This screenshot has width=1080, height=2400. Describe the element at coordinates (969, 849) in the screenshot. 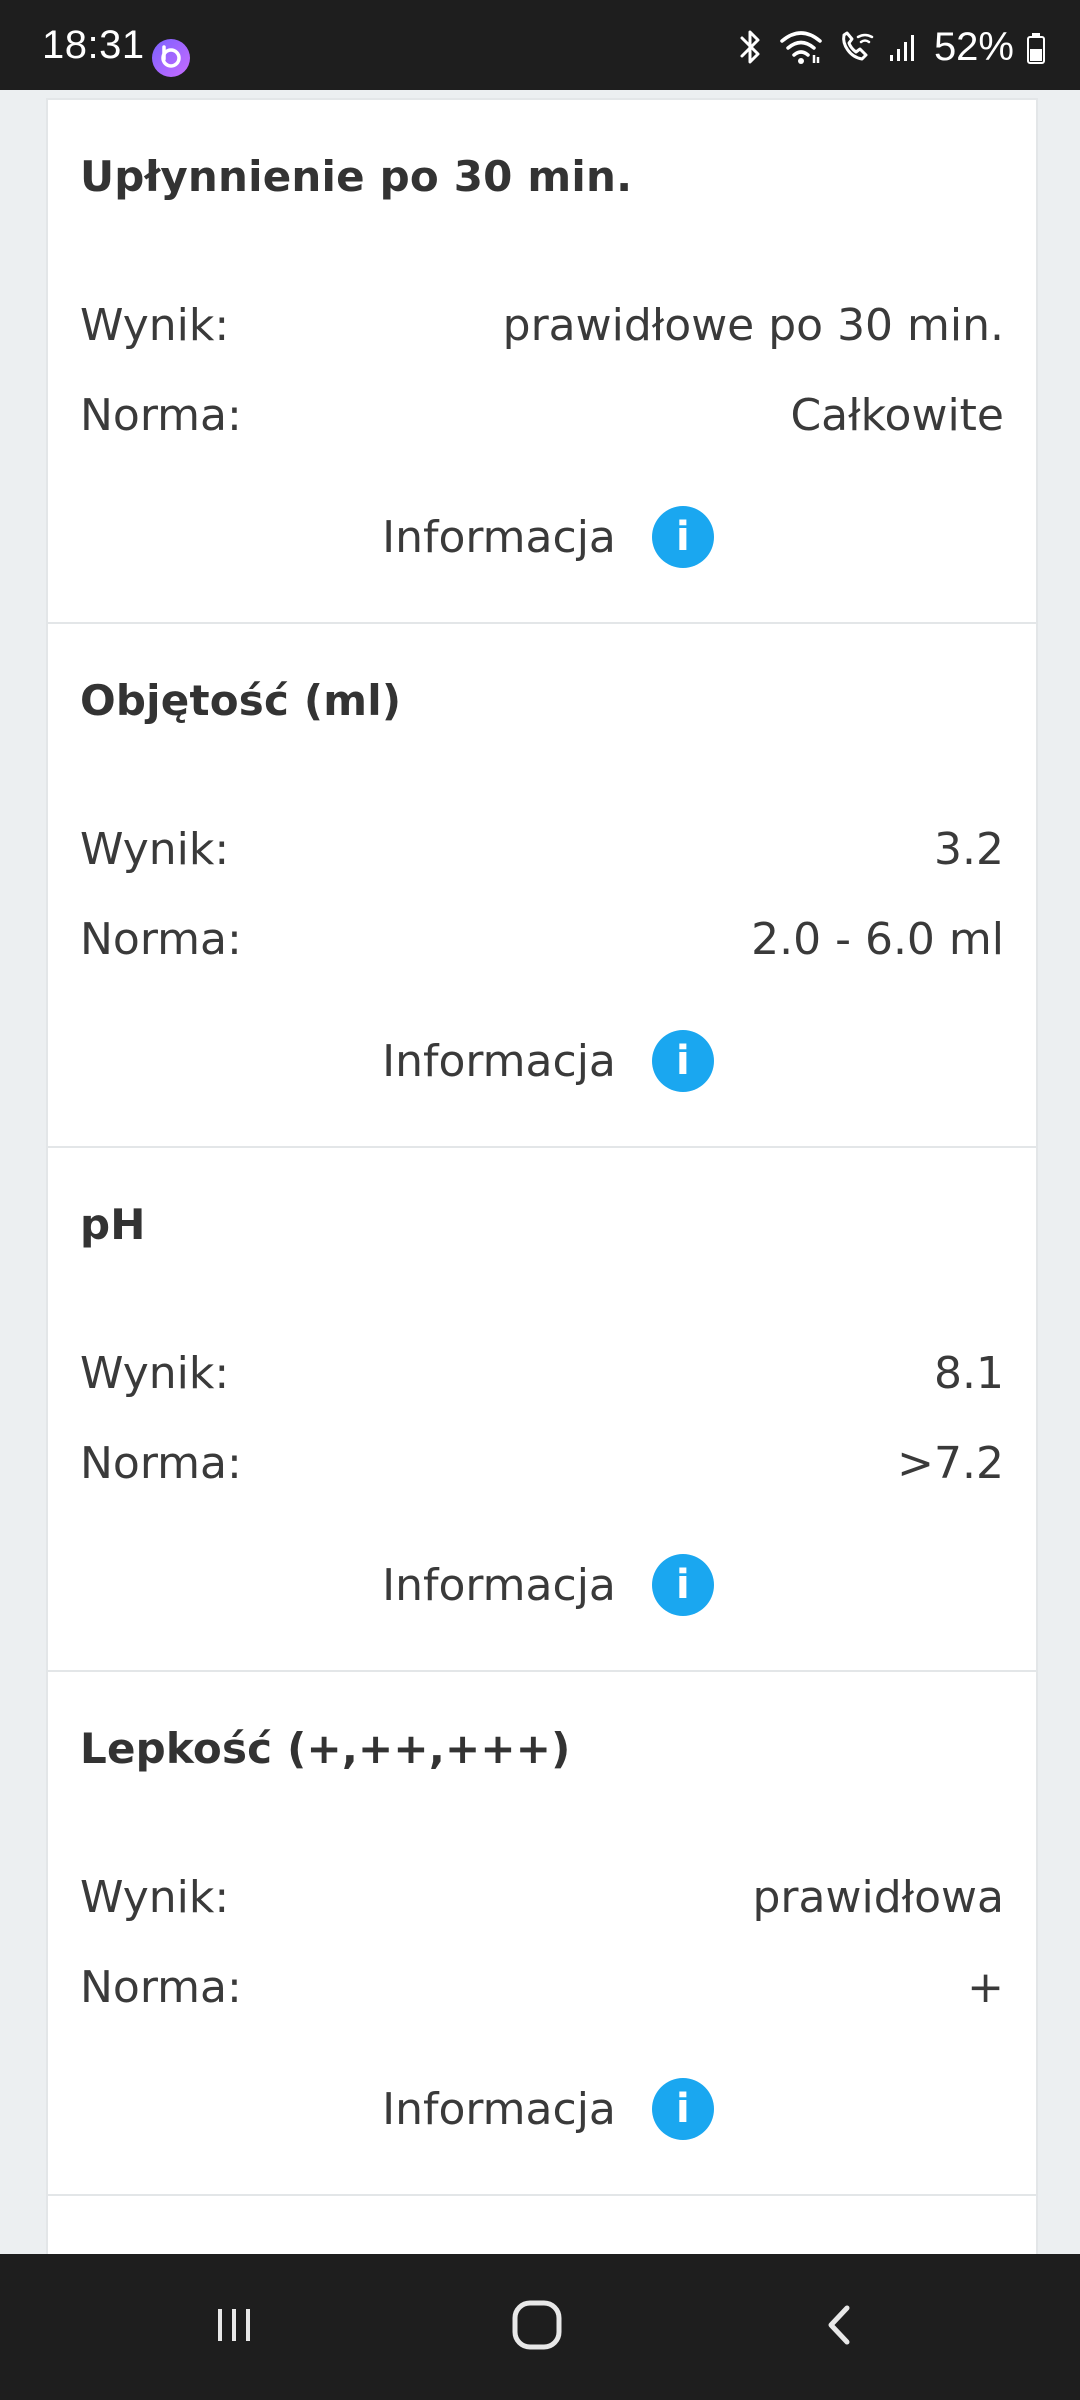

I see `result-value: 3.2` at that location.